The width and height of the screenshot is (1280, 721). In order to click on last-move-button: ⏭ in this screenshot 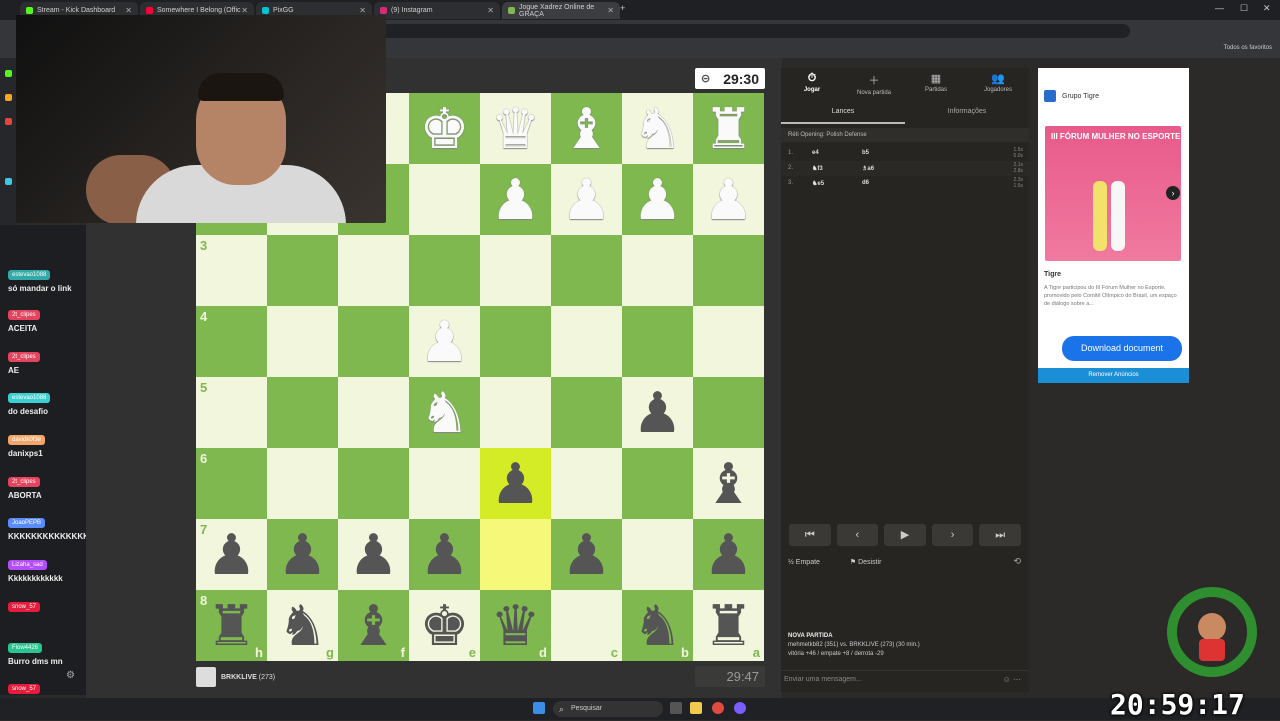, I will do `click(1000, 535)`.